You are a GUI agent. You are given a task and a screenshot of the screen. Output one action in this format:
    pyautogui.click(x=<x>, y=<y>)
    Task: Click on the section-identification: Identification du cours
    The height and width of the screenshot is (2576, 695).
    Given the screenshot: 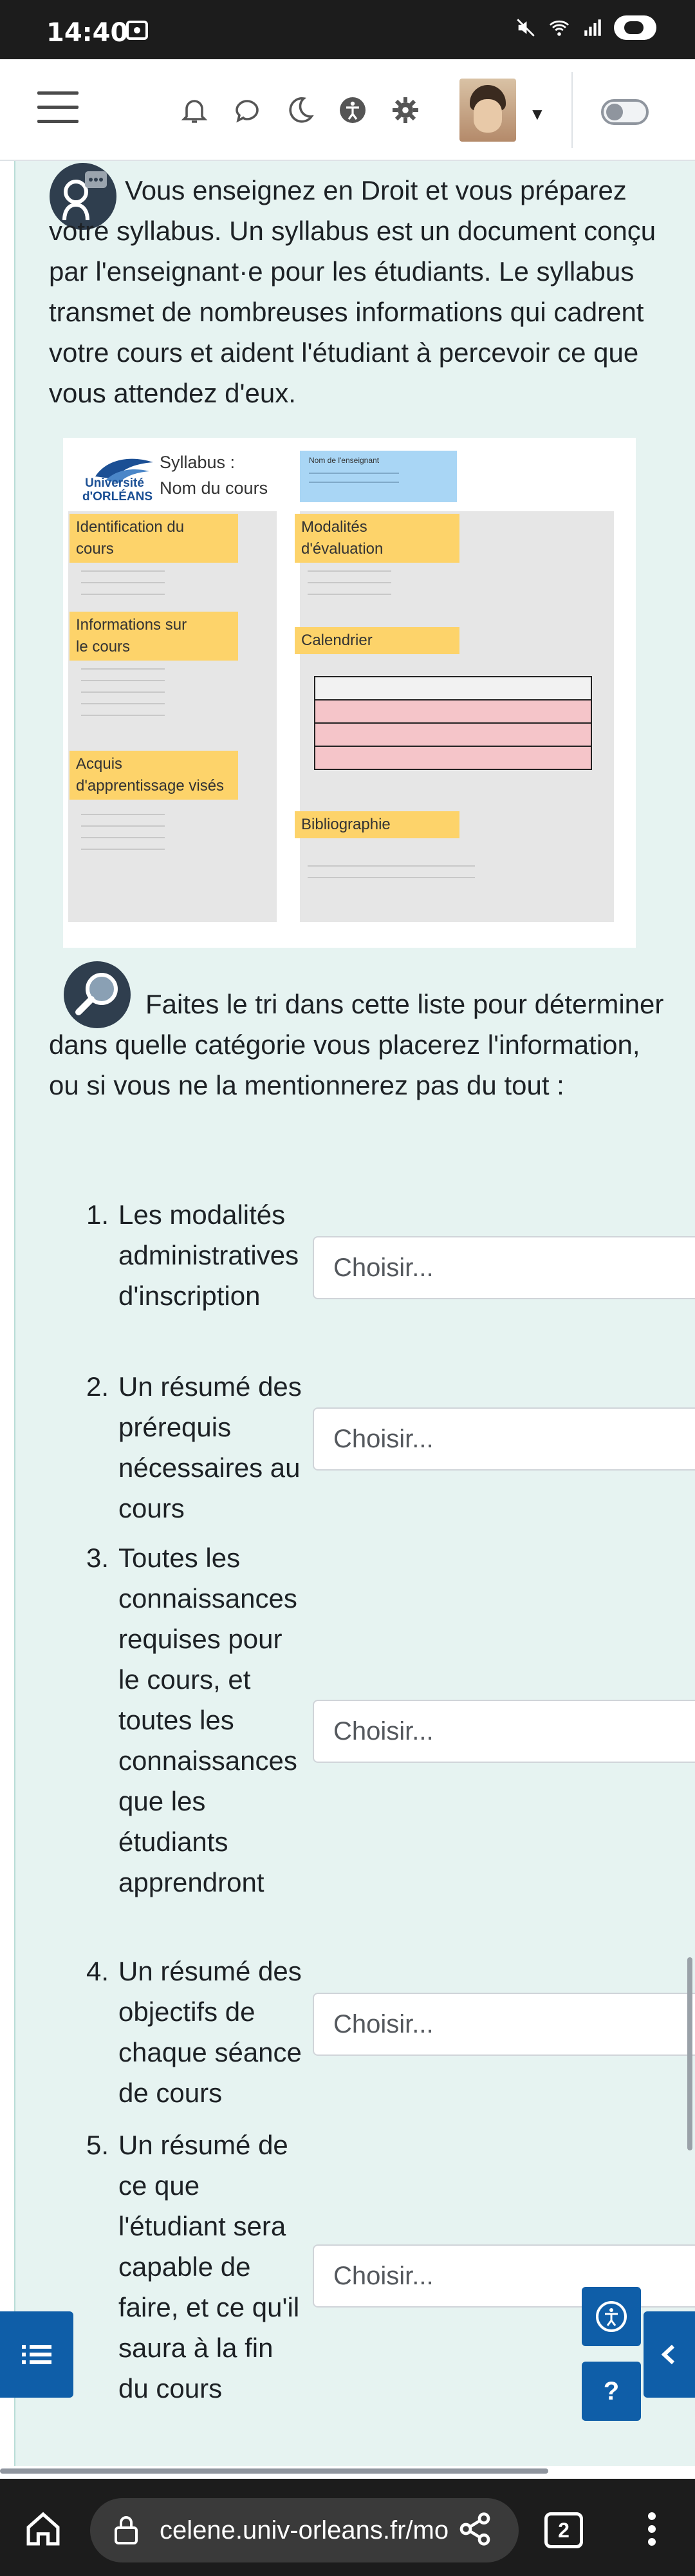 What is the action you would take?
    pyautogui.click(x=154, y=538)
    